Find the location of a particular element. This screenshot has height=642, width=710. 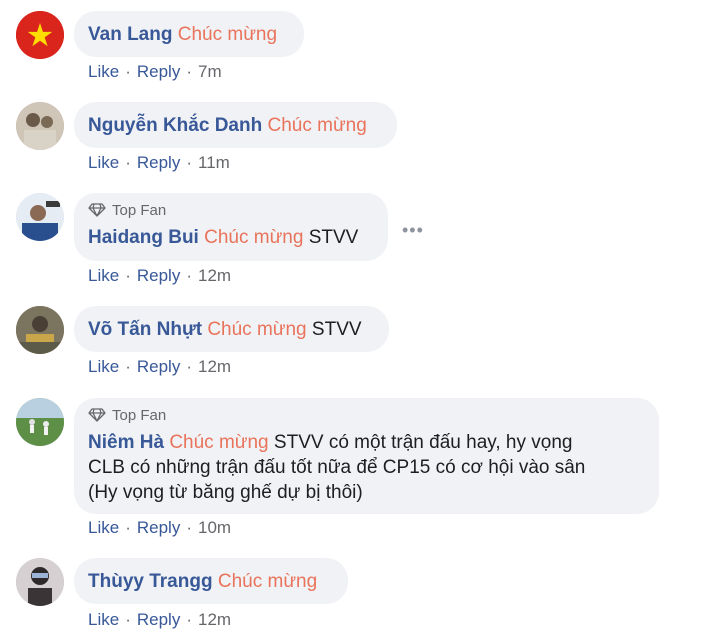

comment-bubble: Nguyễn Khắc Danh Chúc mừng is located at coordinates (235, 125).